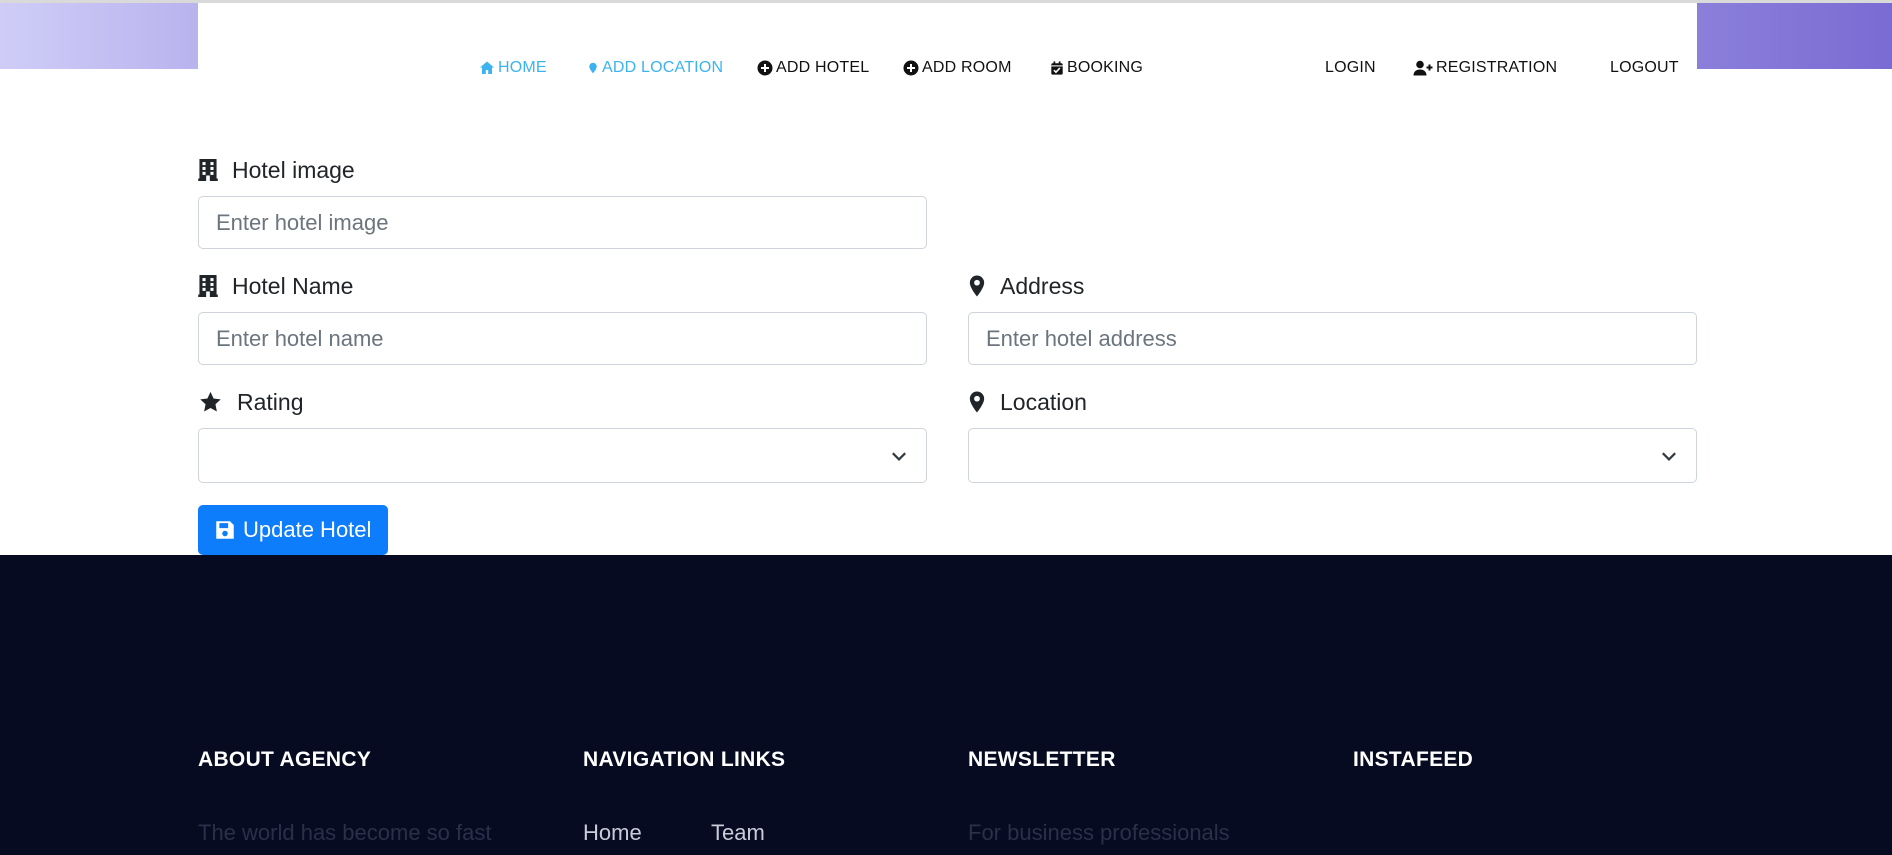  Describe the element at coordinates (738, 833) in the screenshot. I see `footer-link-team: Team` at that location.